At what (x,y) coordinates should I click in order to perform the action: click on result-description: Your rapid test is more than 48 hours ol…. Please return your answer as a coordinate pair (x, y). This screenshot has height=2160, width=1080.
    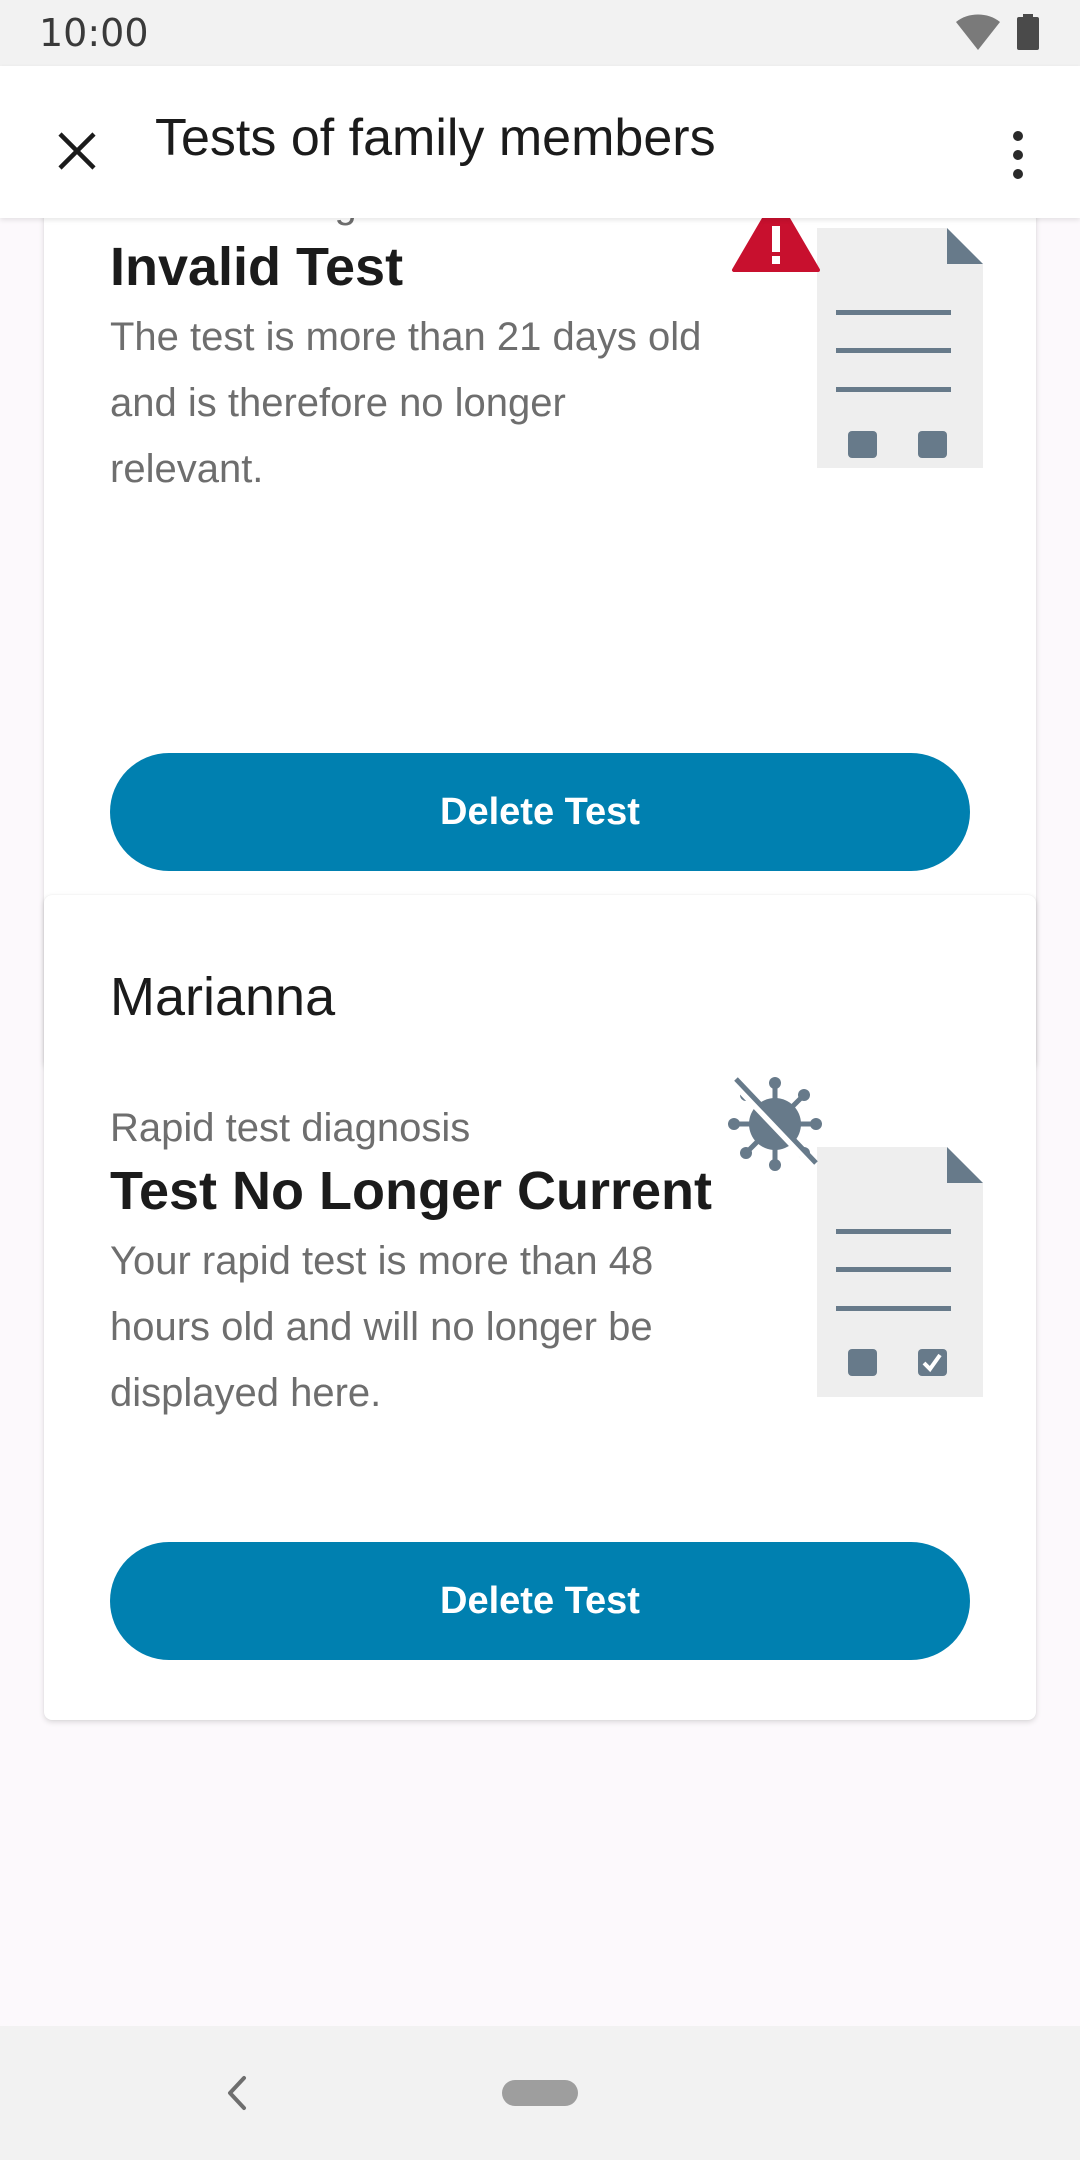
    Looking at the image, I should click on (382, 1327).